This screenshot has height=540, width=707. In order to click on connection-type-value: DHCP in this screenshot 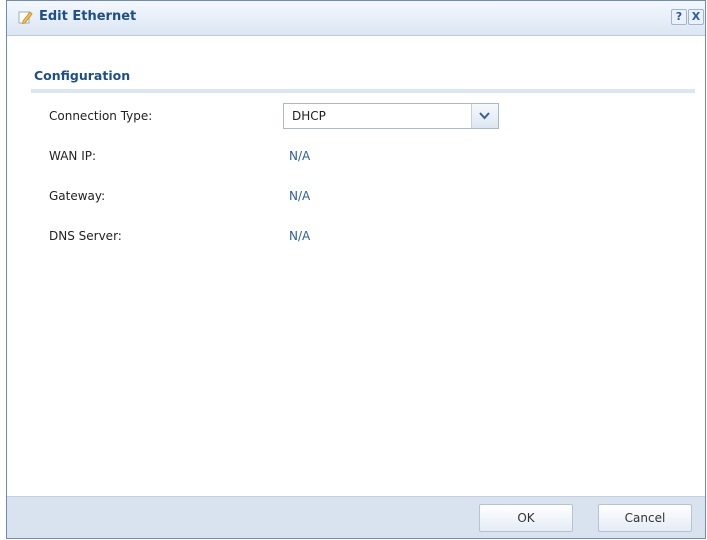, I will do `click(309, 116)`.